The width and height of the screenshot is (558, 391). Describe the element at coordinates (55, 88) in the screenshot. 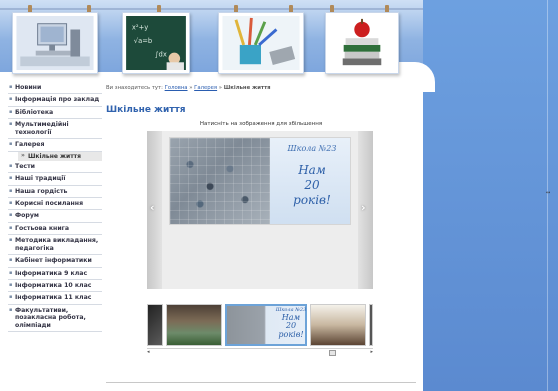

I see `sidebar-item-news: Новини` at that location.